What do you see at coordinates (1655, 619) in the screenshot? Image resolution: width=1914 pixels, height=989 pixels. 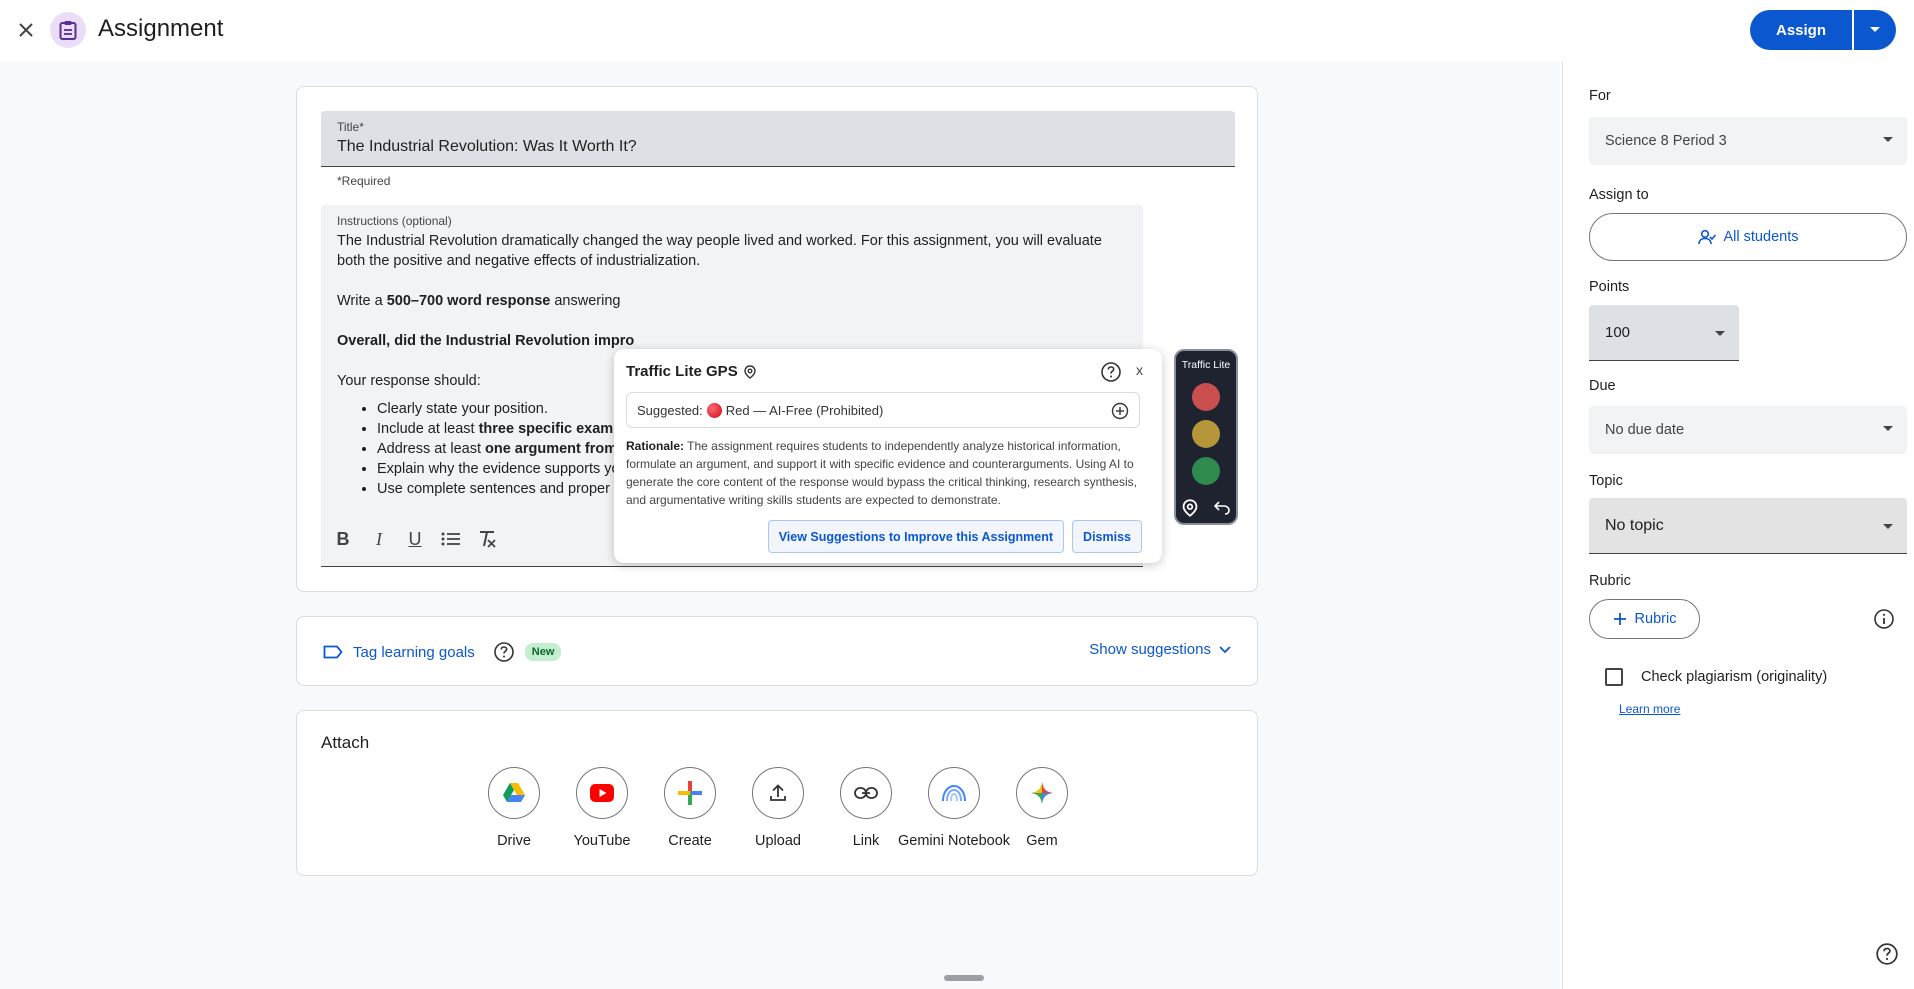 I see `rubric-button-label: Rubric` at bounding box center [1655, 619].